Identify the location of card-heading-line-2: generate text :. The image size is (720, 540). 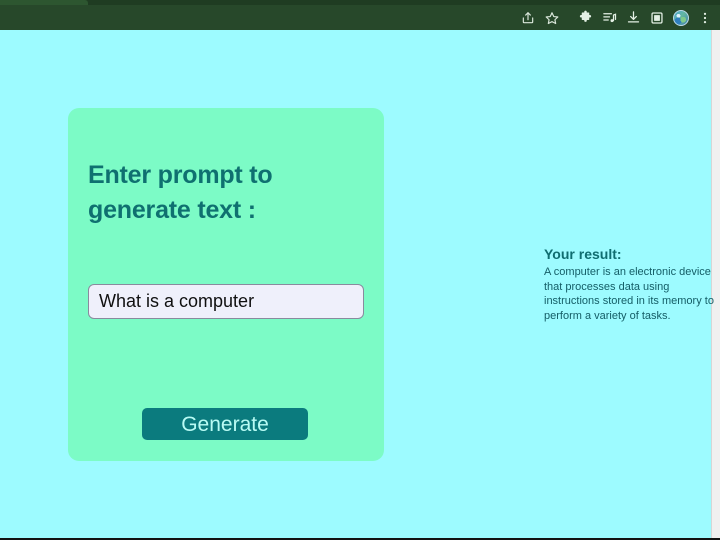
(172, 210).